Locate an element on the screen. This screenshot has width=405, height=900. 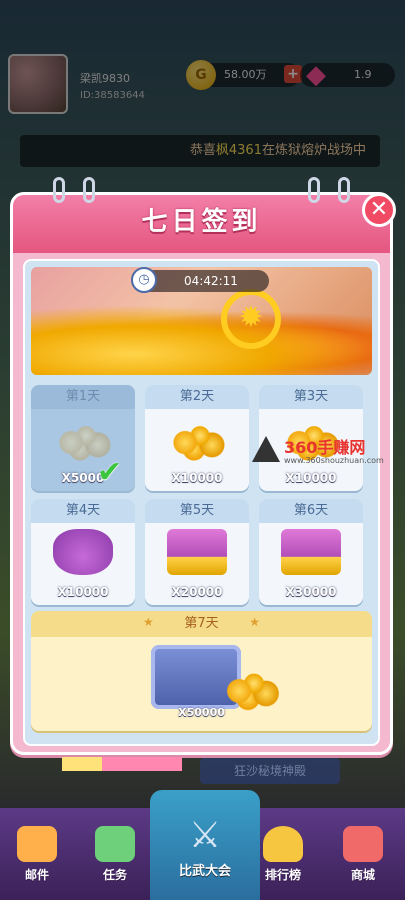
nav-label: 任务 is located at coordinates (114, 875).